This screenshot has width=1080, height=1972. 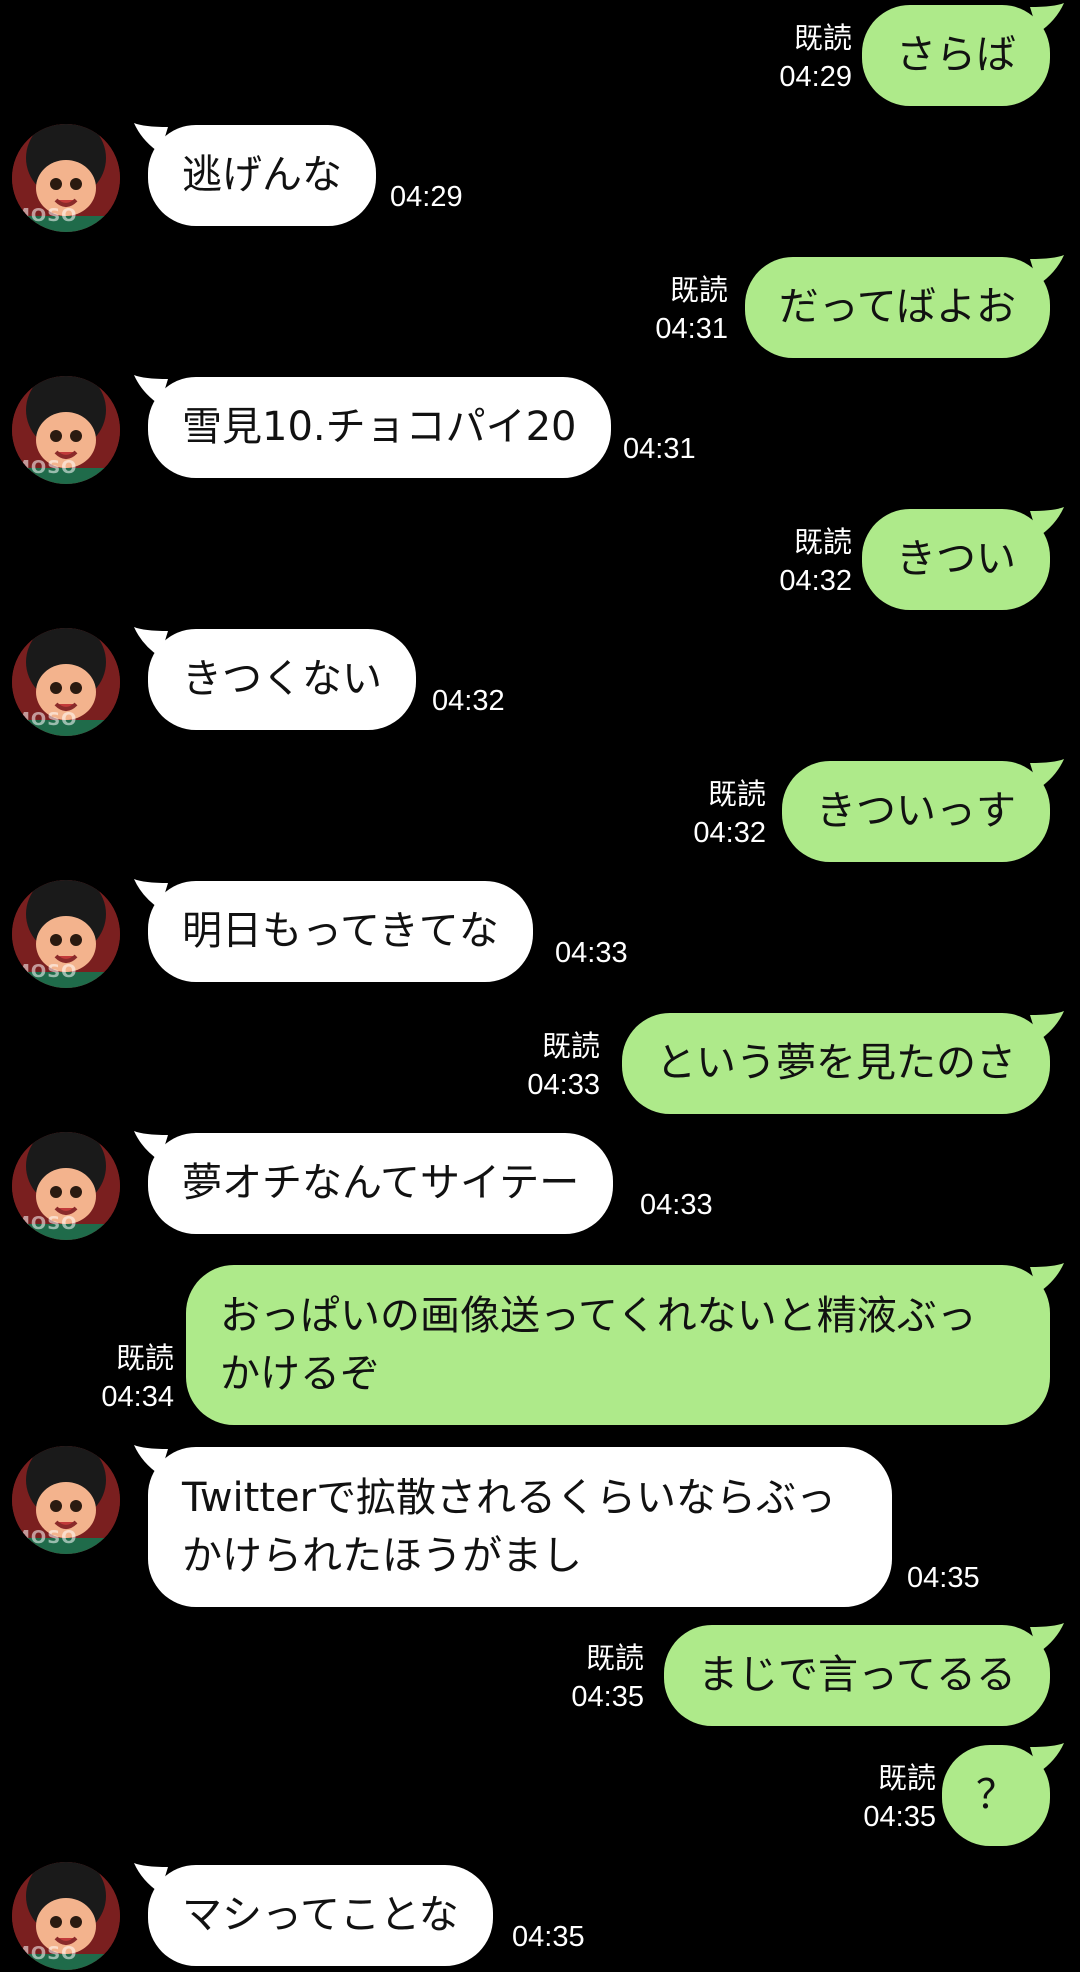 What do you see at coordinates (625, 1344) in the screenshot?
I see `message-bubble-sent: おっぱいの画像送ってくれないと精液ぶっ かけるぞ` at bounding box center [625, 1344].